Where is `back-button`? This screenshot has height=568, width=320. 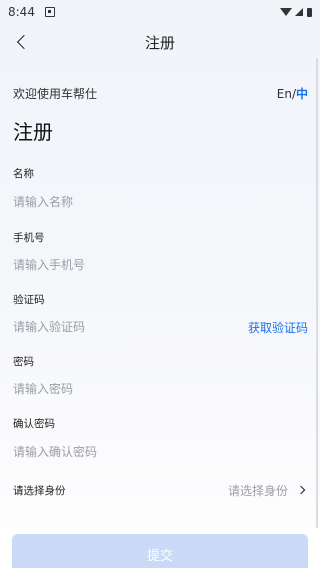 back-button is located at coordinates (22, 42).